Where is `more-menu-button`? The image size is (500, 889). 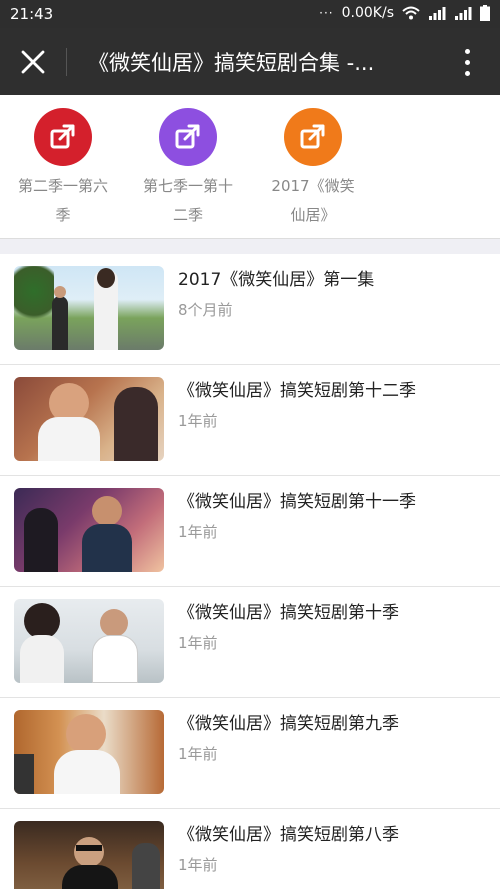
more-menu-button is located at coordinates (467, 62).